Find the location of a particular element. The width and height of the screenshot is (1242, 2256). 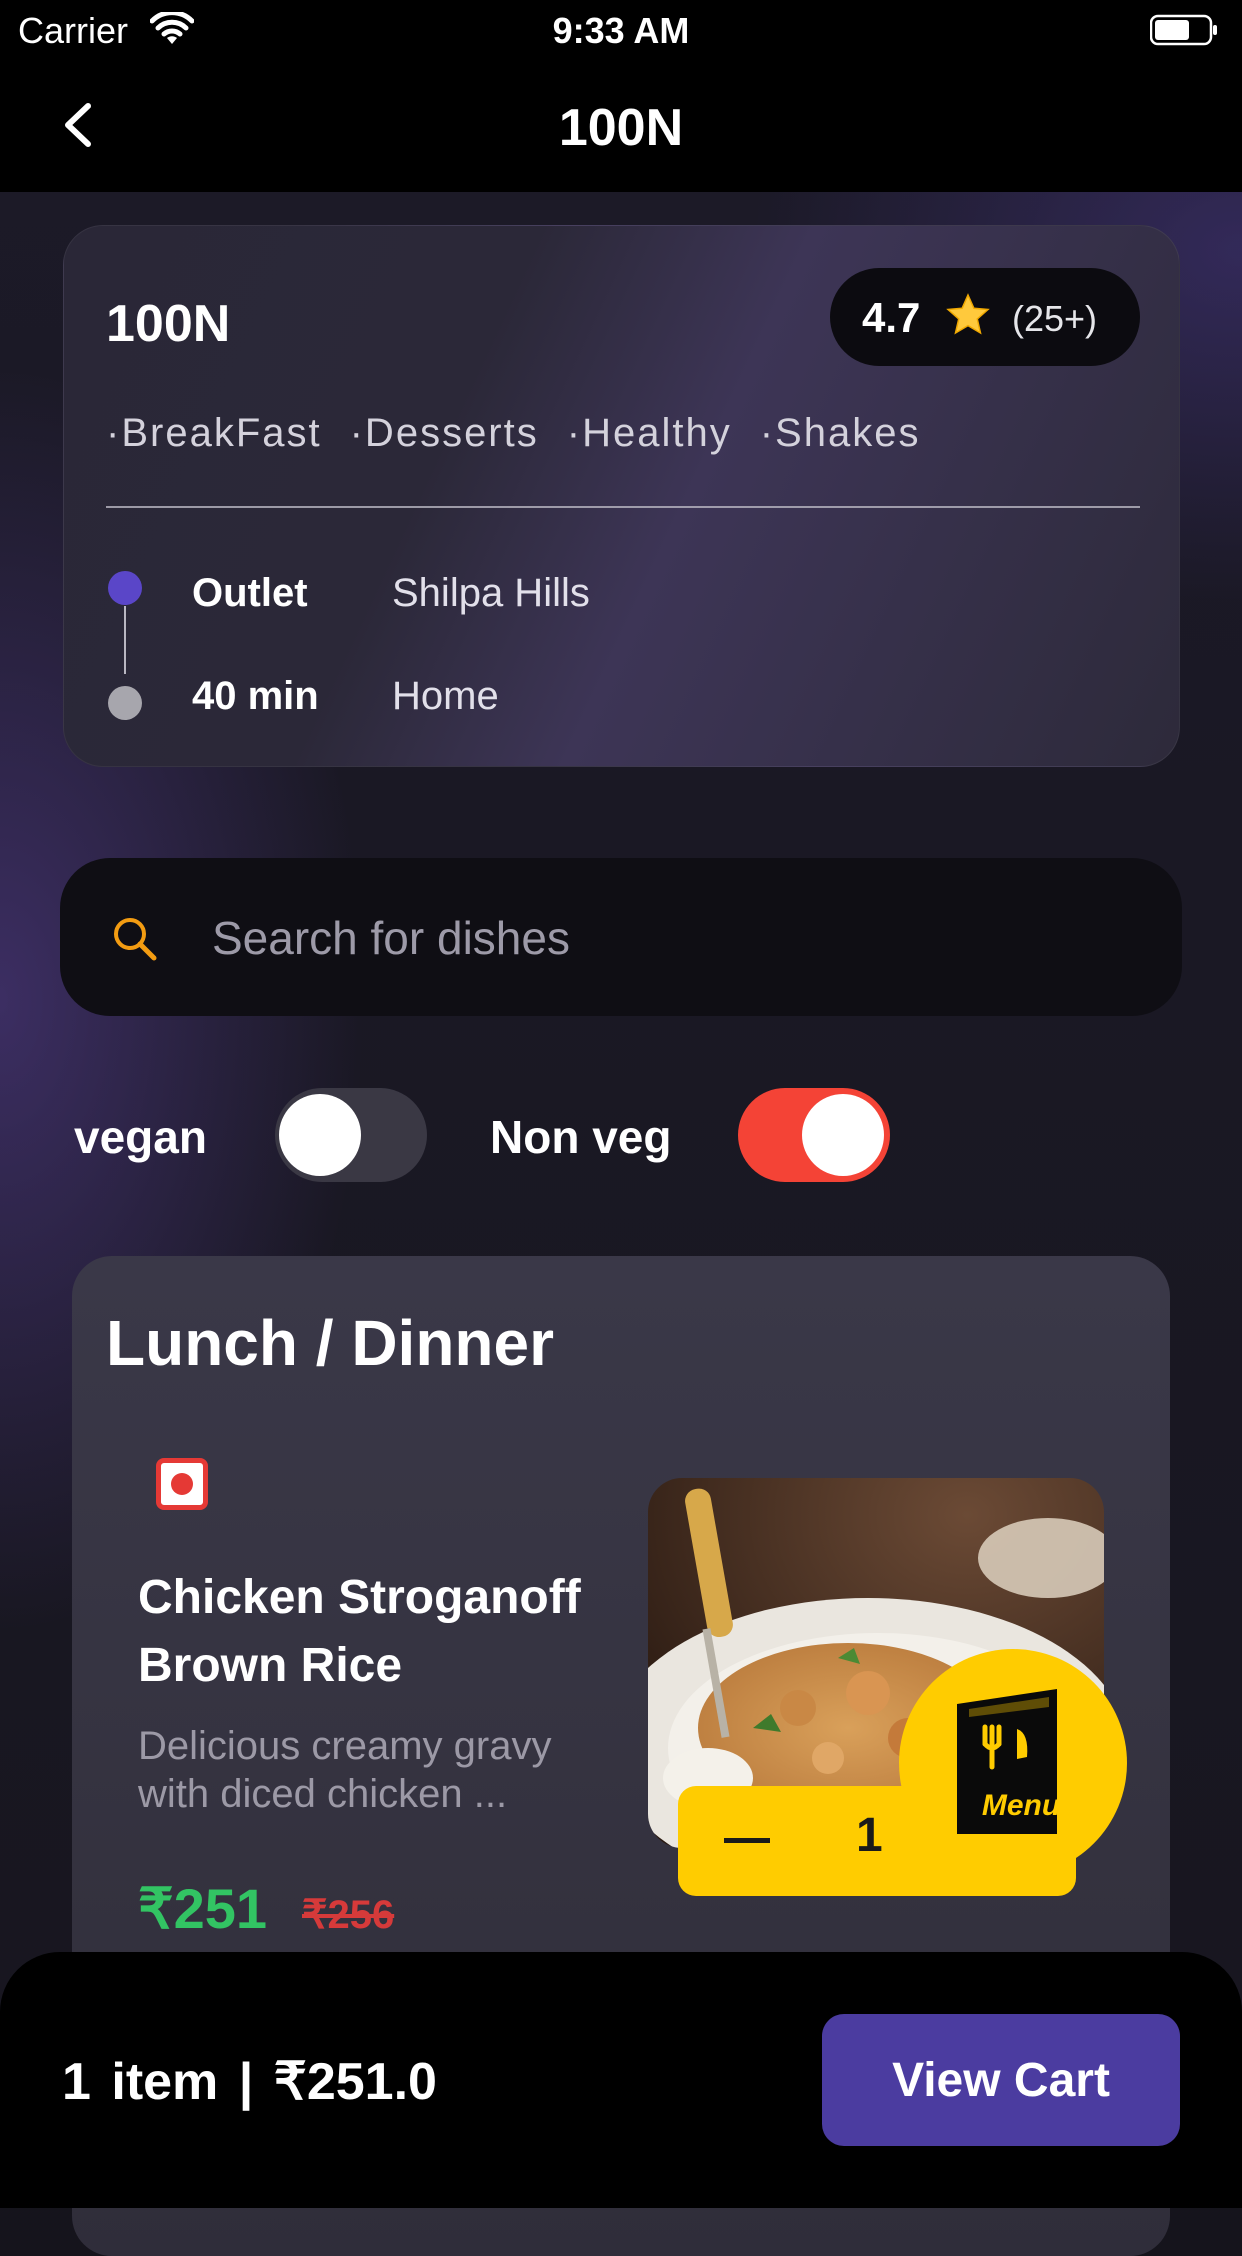

cart-summary: 1 item | ₹251.0 is located at coordinates (249, 2082).